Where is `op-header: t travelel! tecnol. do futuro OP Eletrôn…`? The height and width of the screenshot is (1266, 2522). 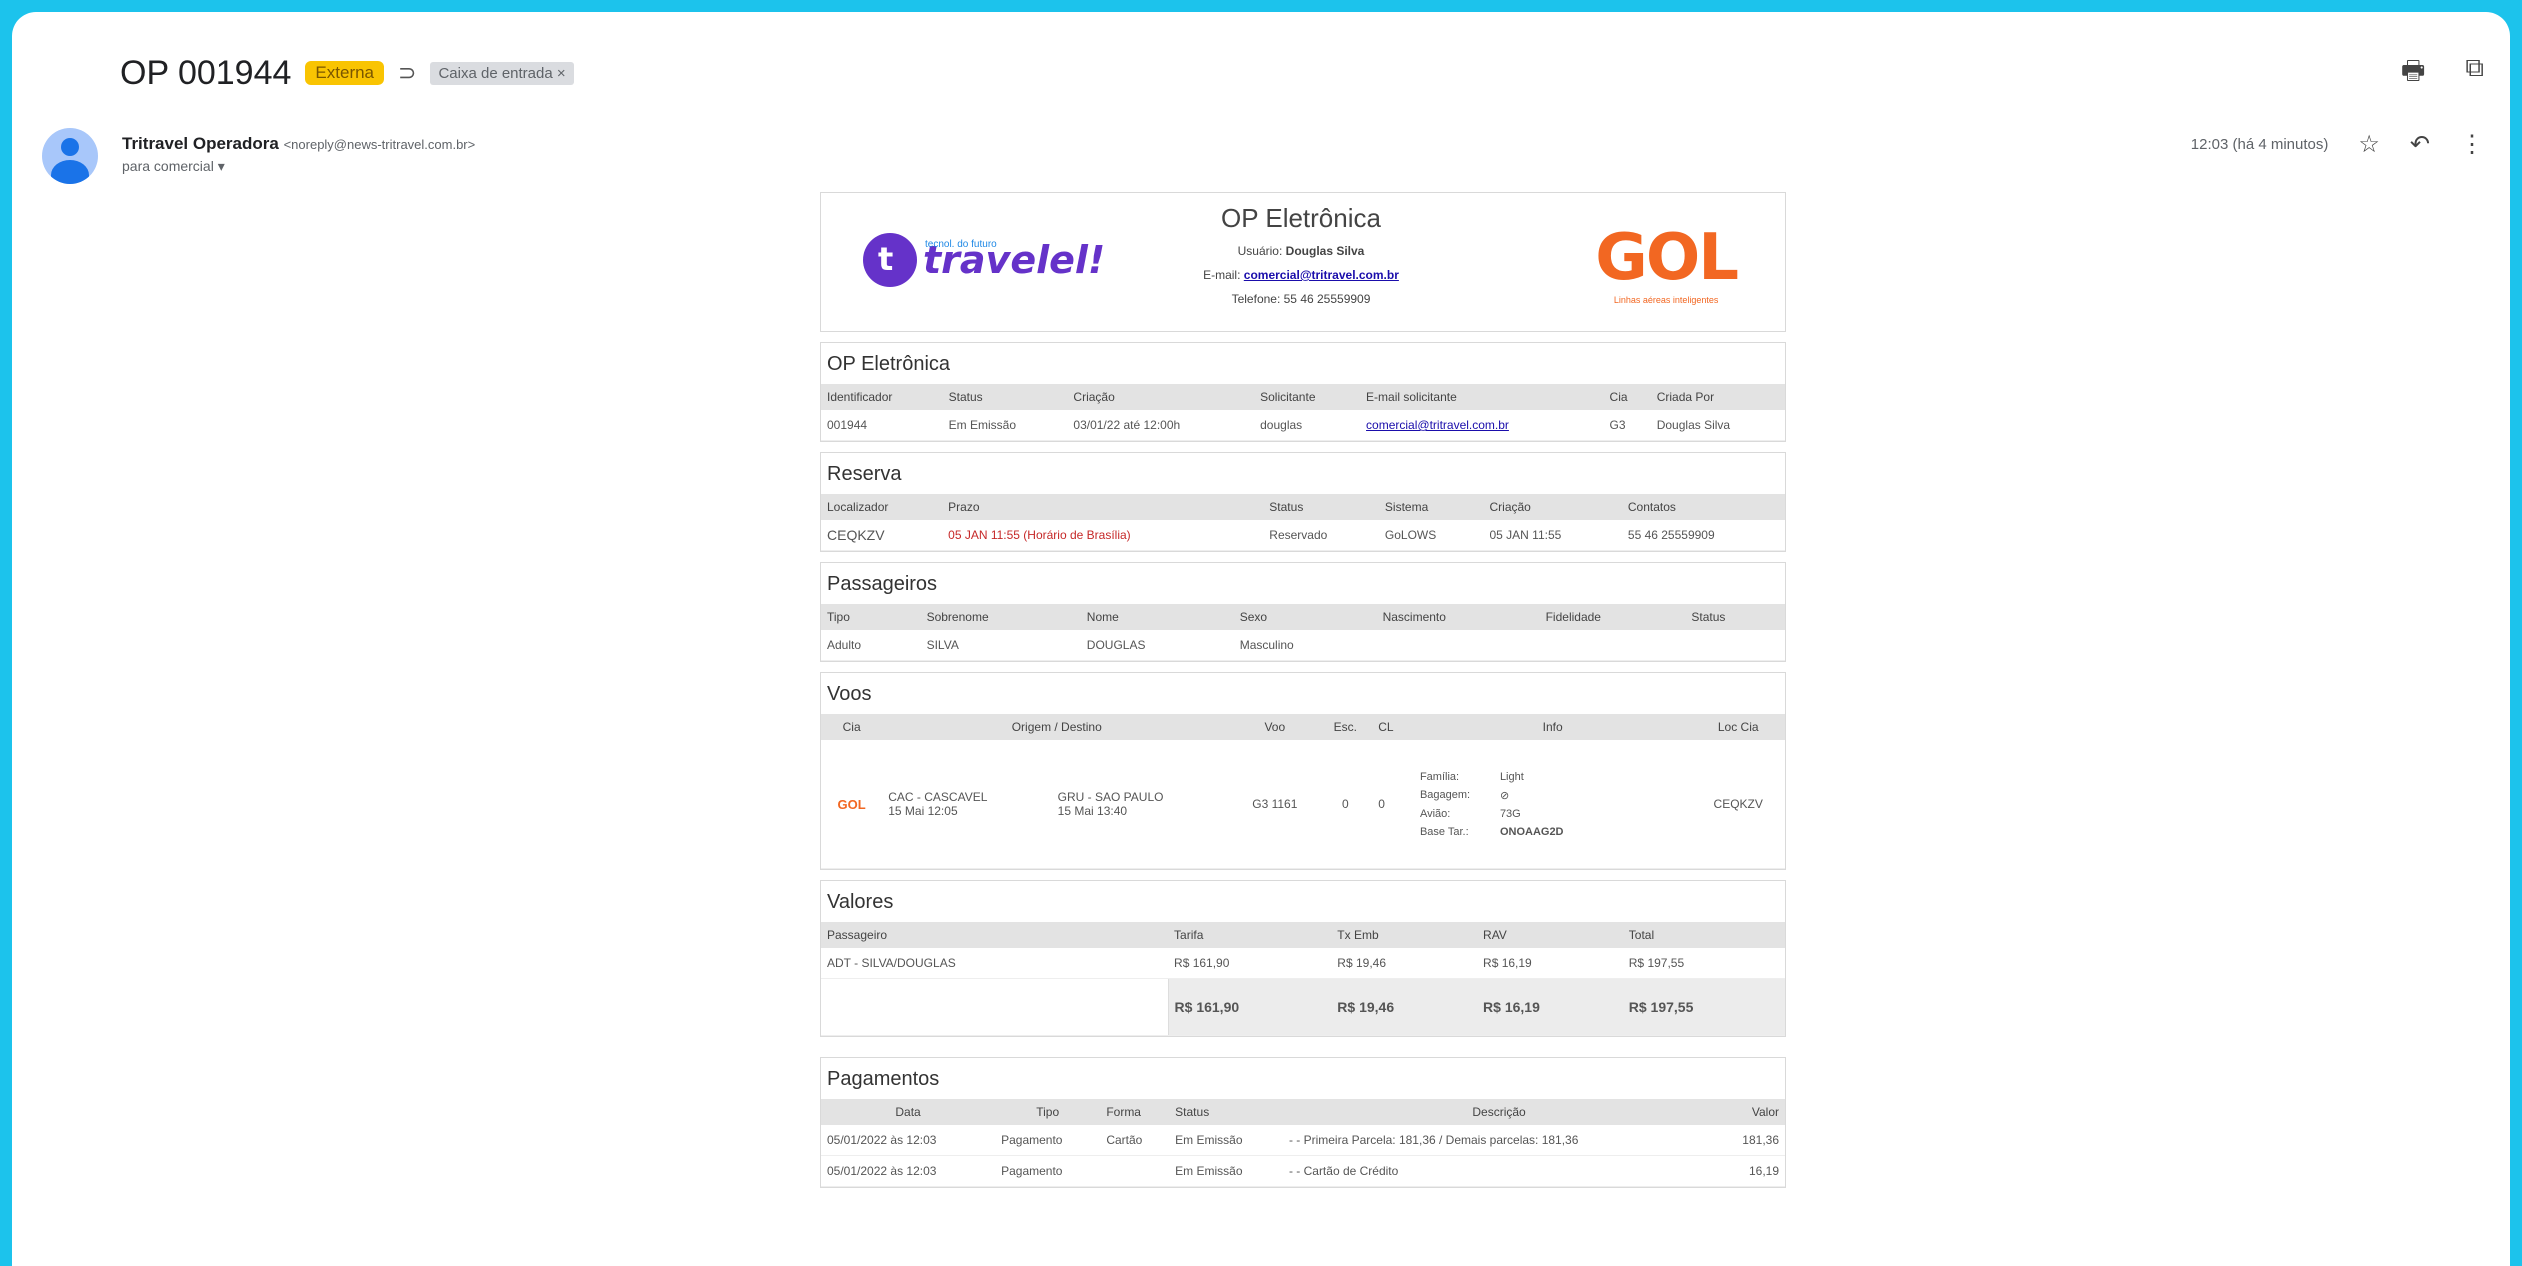 op-header: t travelel! tecnol. do futuro OP Eletrôn… is located at coordinates (1303, 262).